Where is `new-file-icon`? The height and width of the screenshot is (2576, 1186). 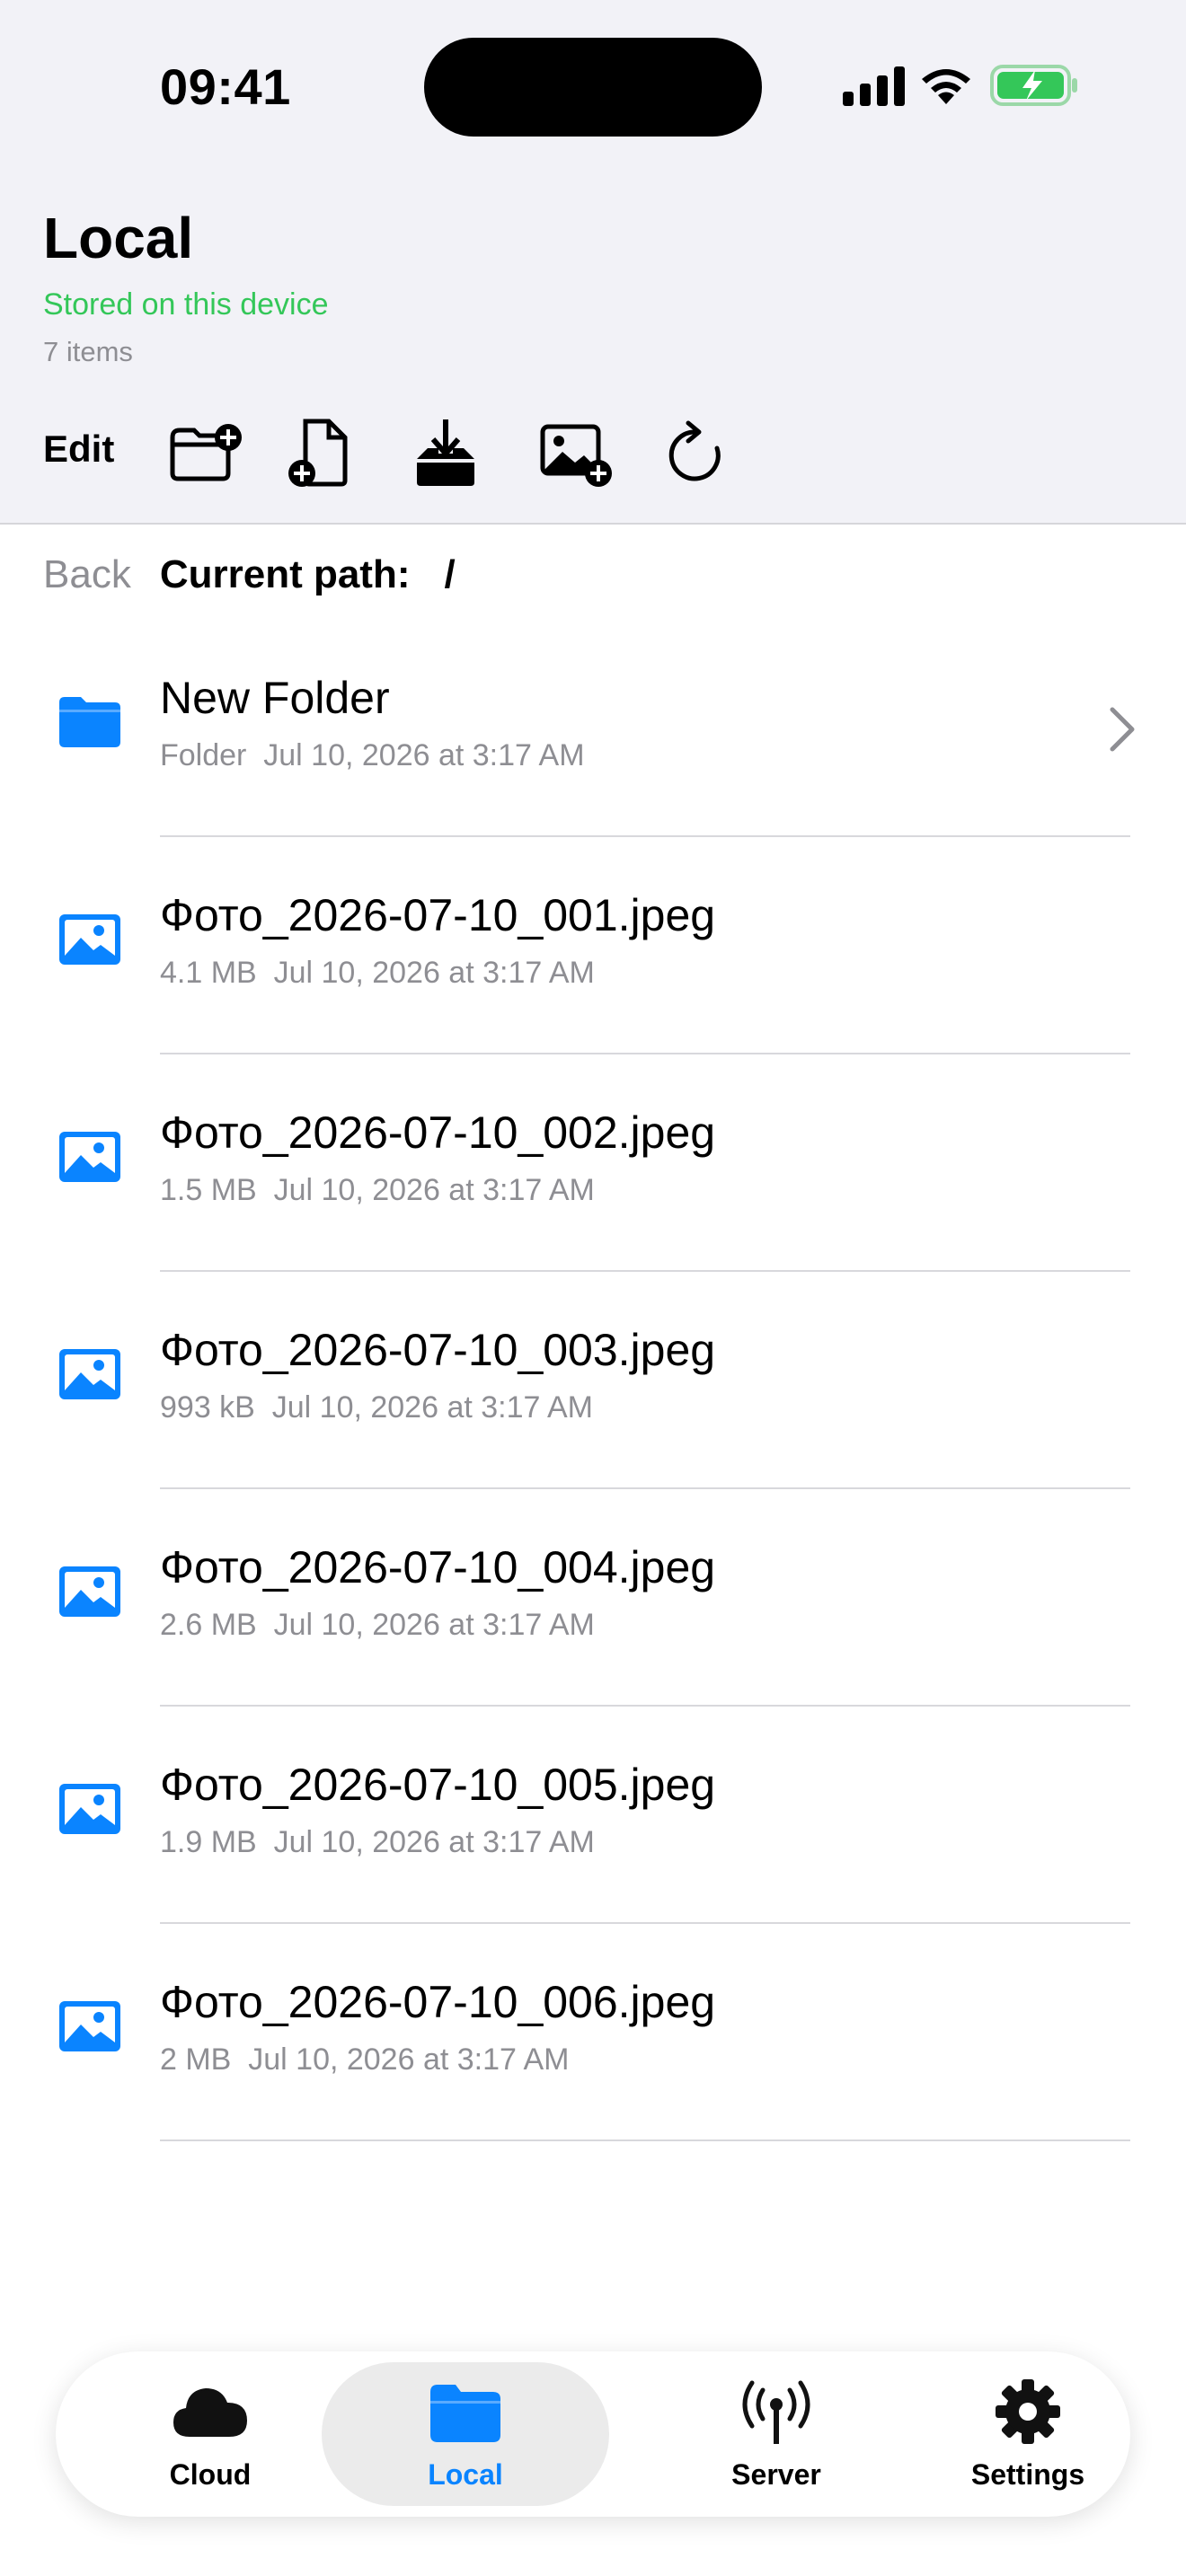
new-file-icon is located at coordinates (318, 453).